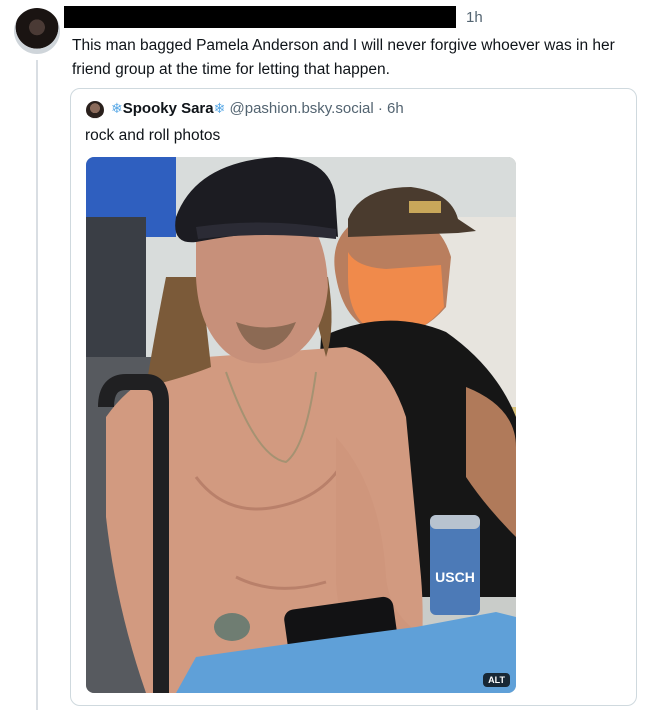  I want to click on post-time: 1h, so click(474, 17).